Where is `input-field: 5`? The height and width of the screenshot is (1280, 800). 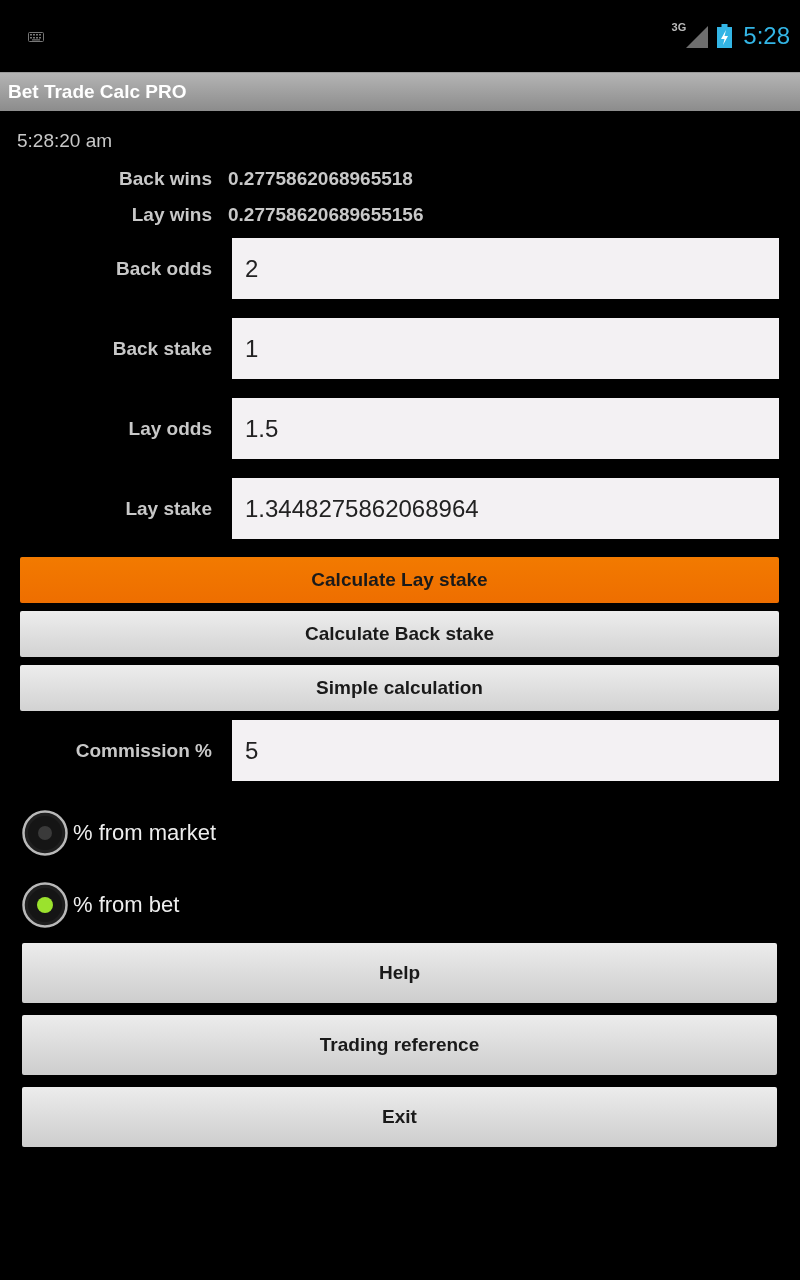 input-field: 5 is located at coordinates (505, 750).